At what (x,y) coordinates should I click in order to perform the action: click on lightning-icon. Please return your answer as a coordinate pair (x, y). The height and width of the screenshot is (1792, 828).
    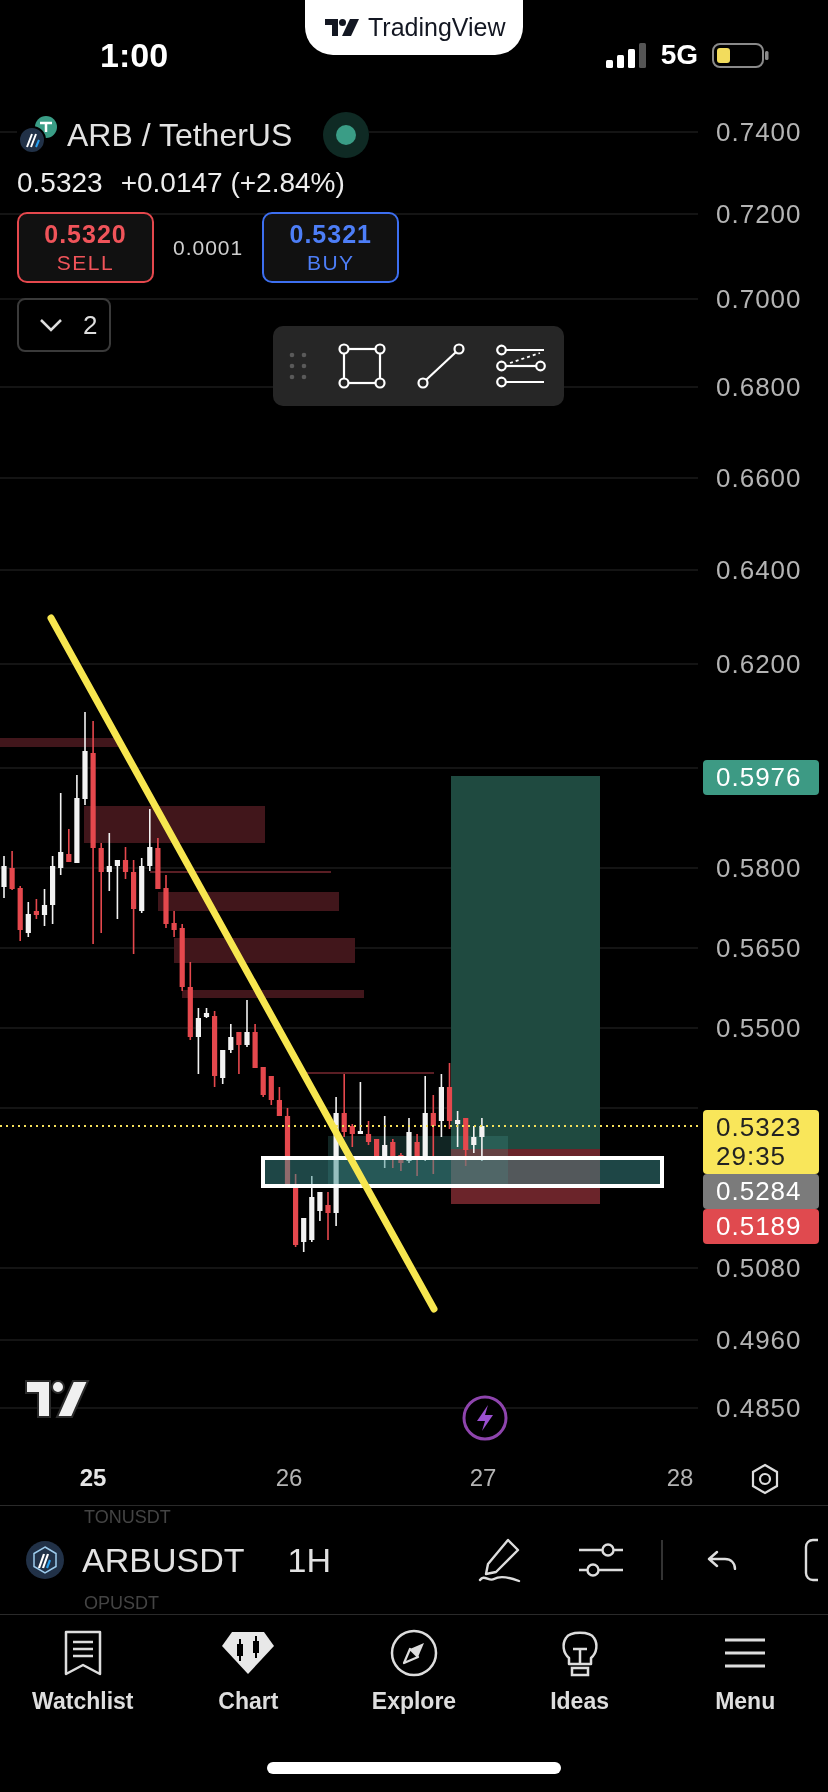
    Looking at the image, I should click on (485, 1418).